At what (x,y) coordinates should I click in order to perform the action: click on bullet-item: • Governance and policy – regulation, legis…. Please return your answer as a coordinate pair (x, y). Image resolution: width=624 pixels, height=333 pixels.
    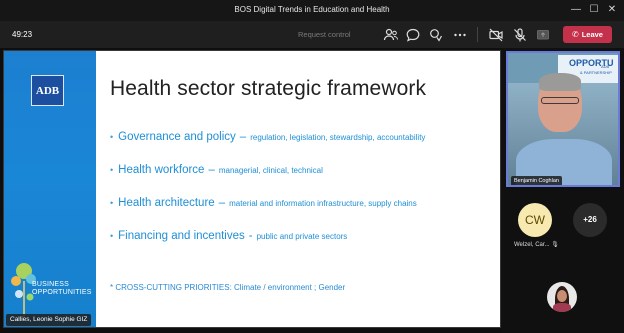
    Looking at the image, I should click on (267, 136).